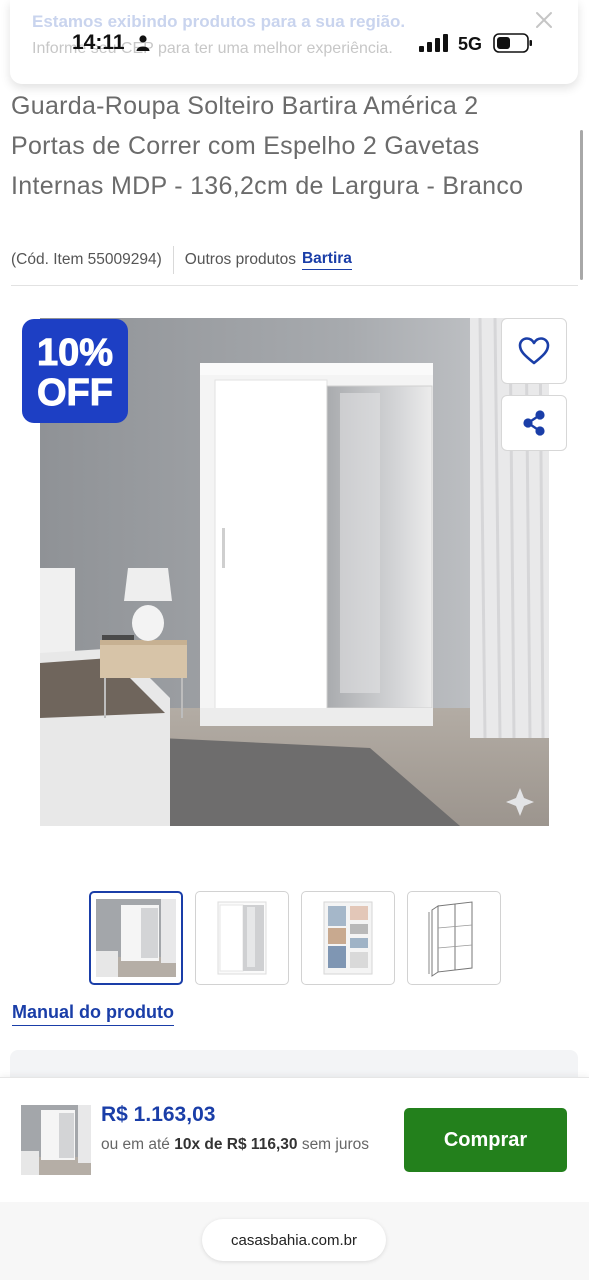 This screenshot has width=589, height=1280. What do you see at coordinates (93, 1014) in the screenshot?
I see `product-manual-link: Manual do produto` at bounding box center [93, 1014].